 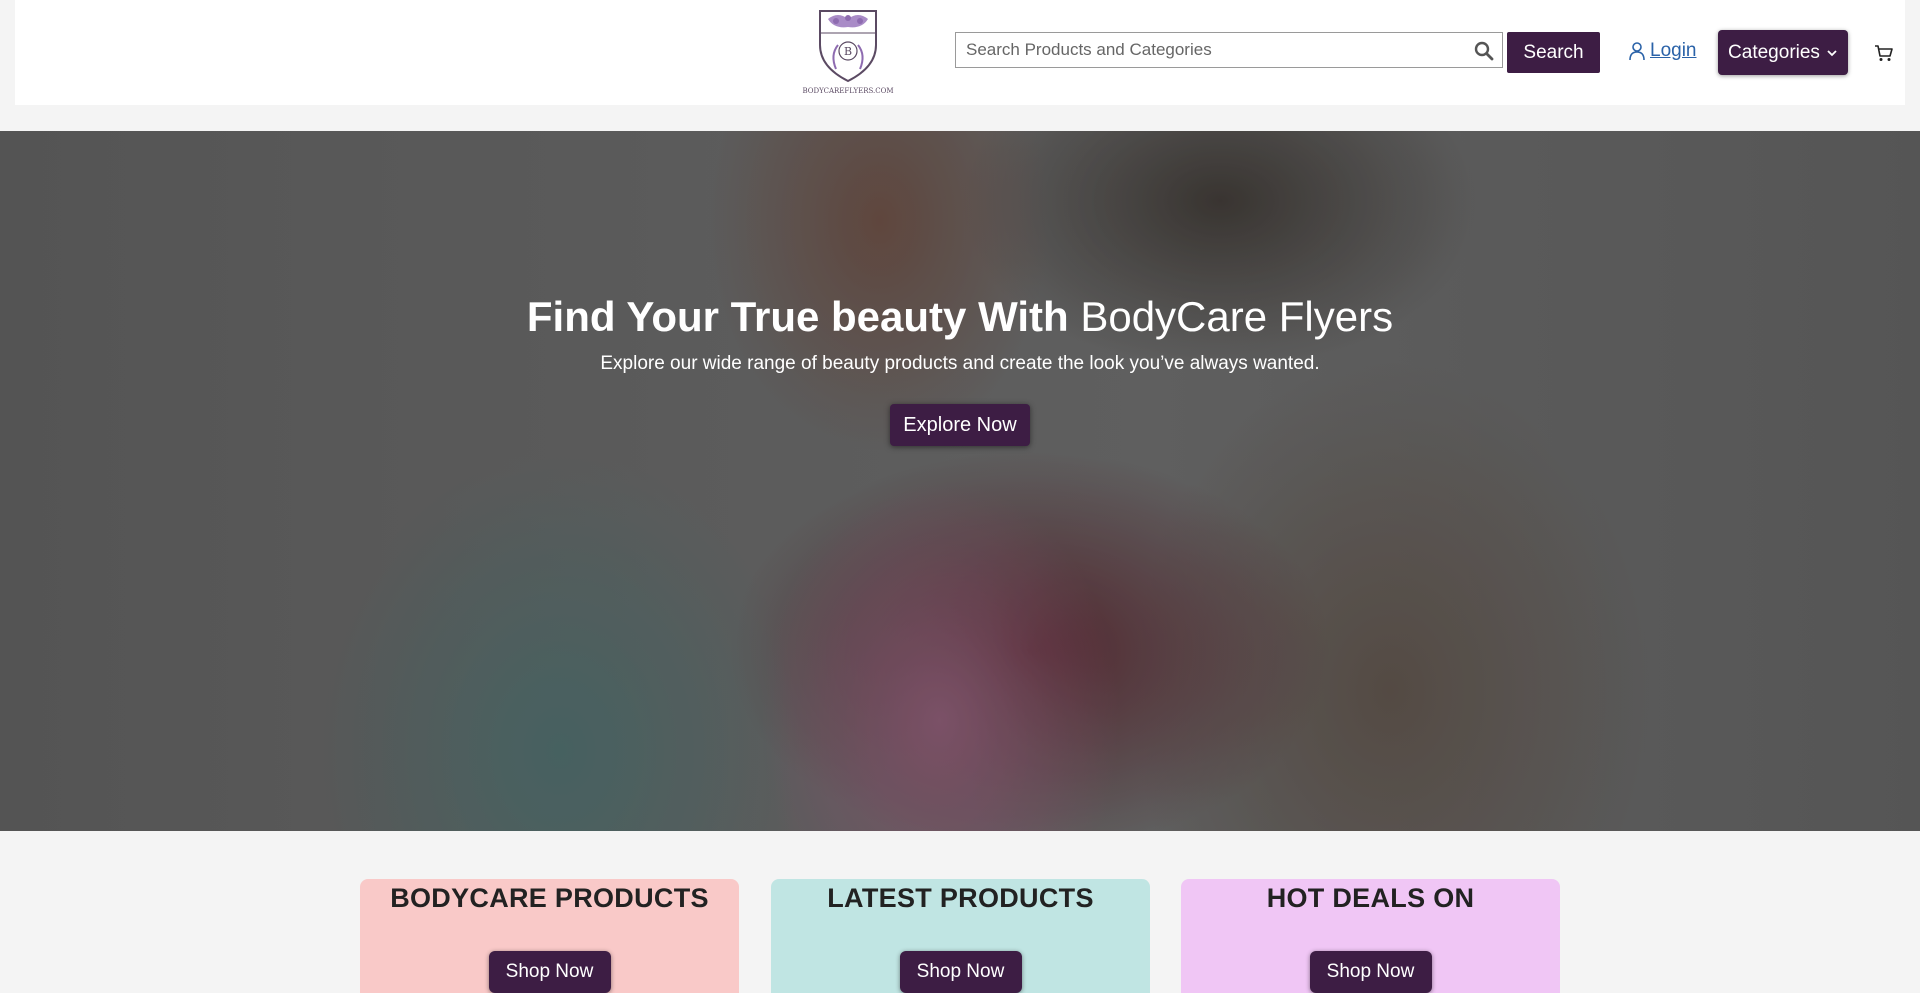 What do you see at coordinates (797, 316) in the screenshot?
I see `hero-title-bold: Find Your True beauty With` at bounding box center [797, 316].